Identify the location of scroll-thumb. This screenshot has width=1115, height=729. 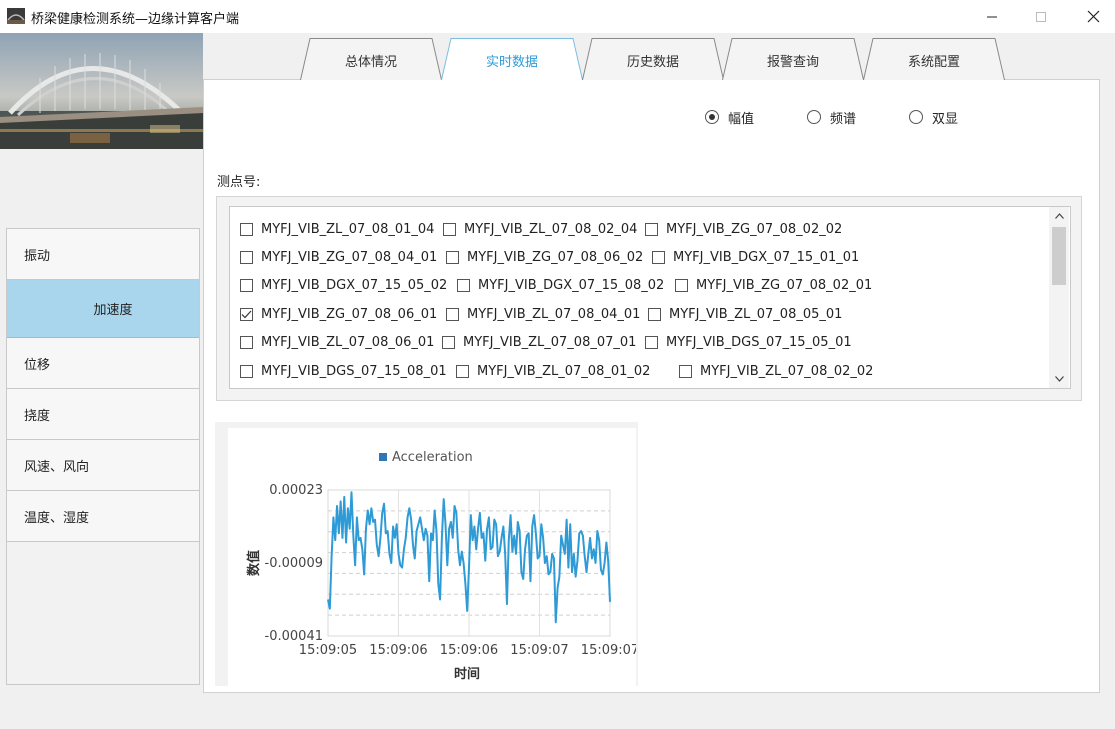
(1059, 256).